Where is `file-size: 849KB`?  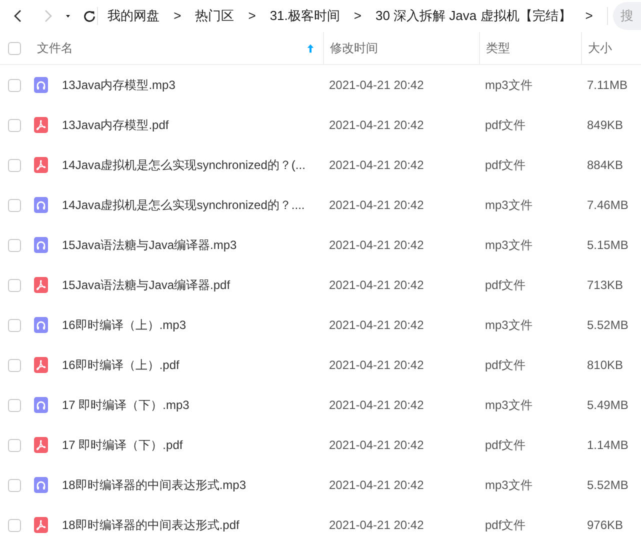 file-size: 849KB is located at coordinates (605, 125).